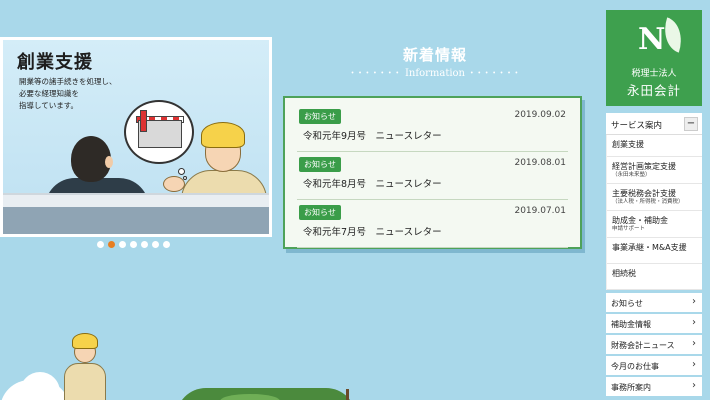  I want to click on news-subheading: Information, so click(435, 73).